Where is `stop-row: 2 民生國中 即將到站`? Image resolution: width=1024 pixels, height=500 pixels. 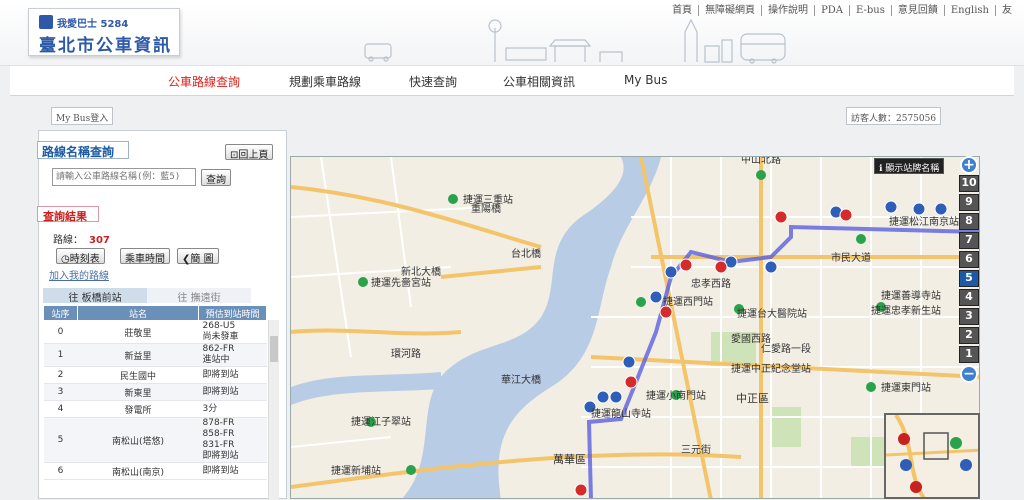 stop-row: 2 民生國中 即將到站 is located at coordinates (155, 375).